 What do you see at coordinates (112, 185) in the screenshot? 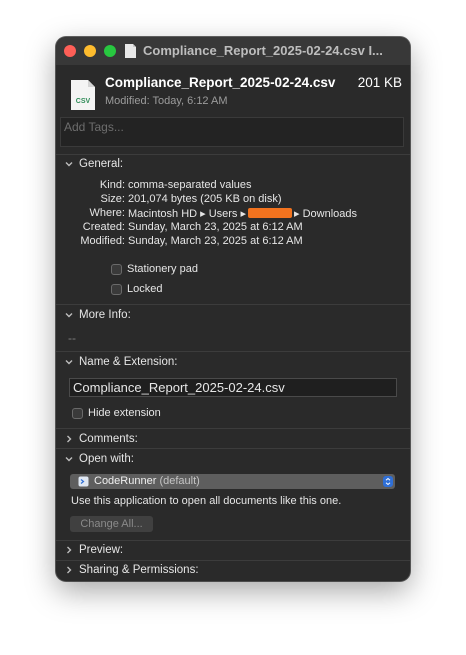
I see `kind-label: Kind:` at bounding box center [112, 185].